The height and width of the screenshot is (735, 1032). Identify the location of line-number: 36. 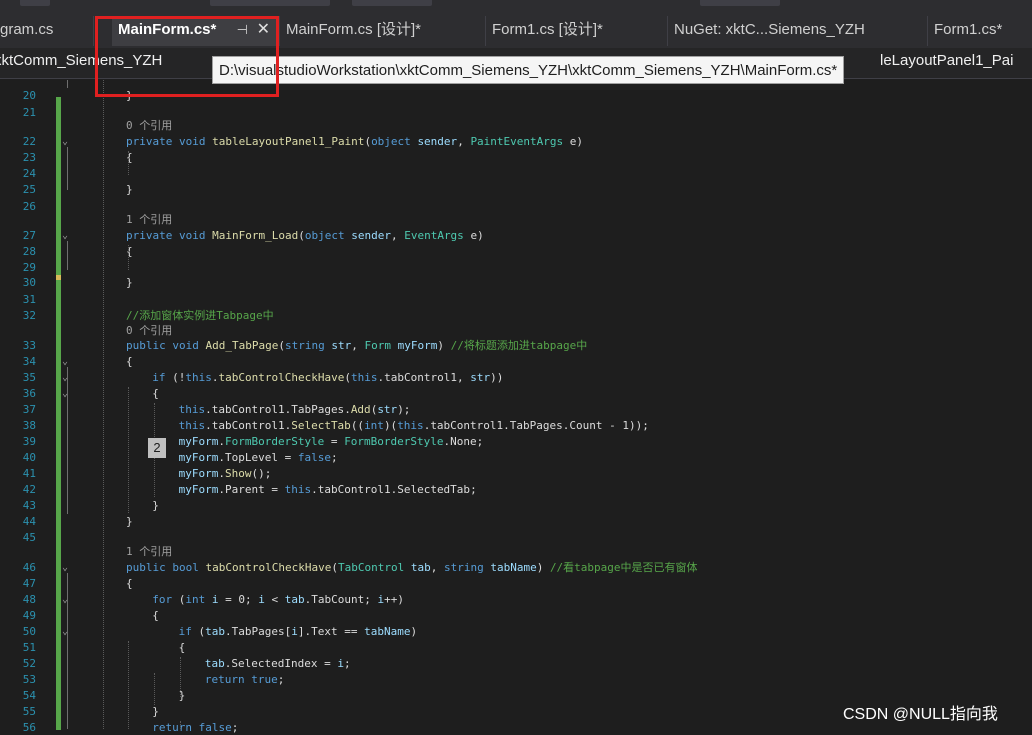
(29, 393).